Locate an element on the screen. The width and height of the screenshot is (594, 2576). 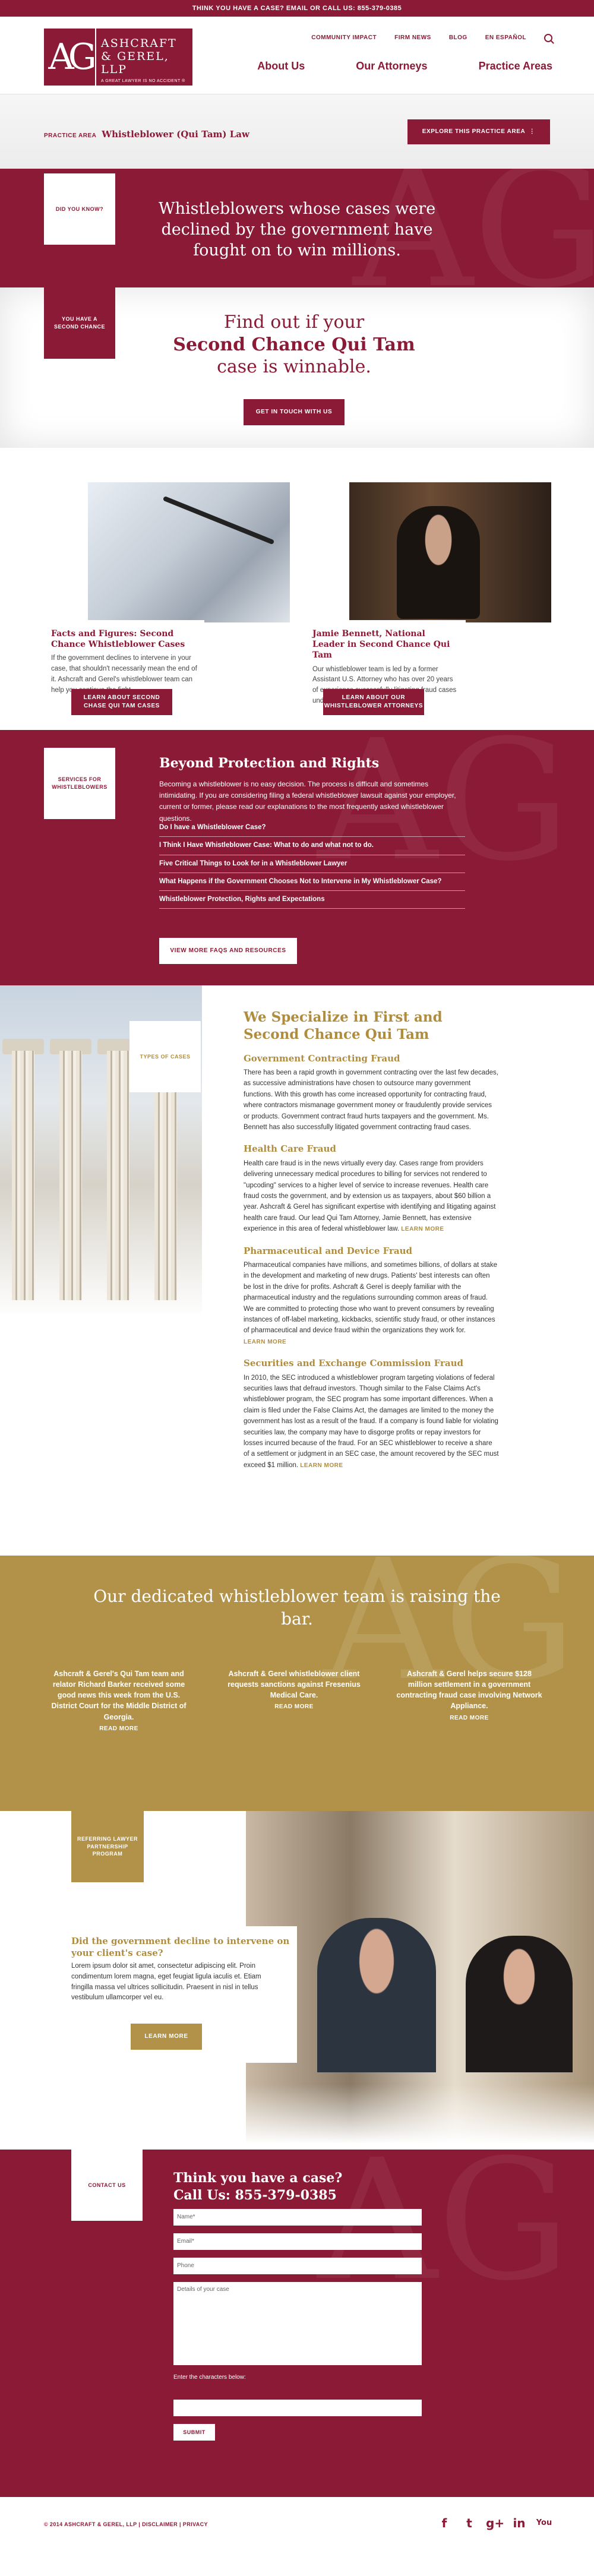
name-field: Name* is located at coordinates (297, 2217).